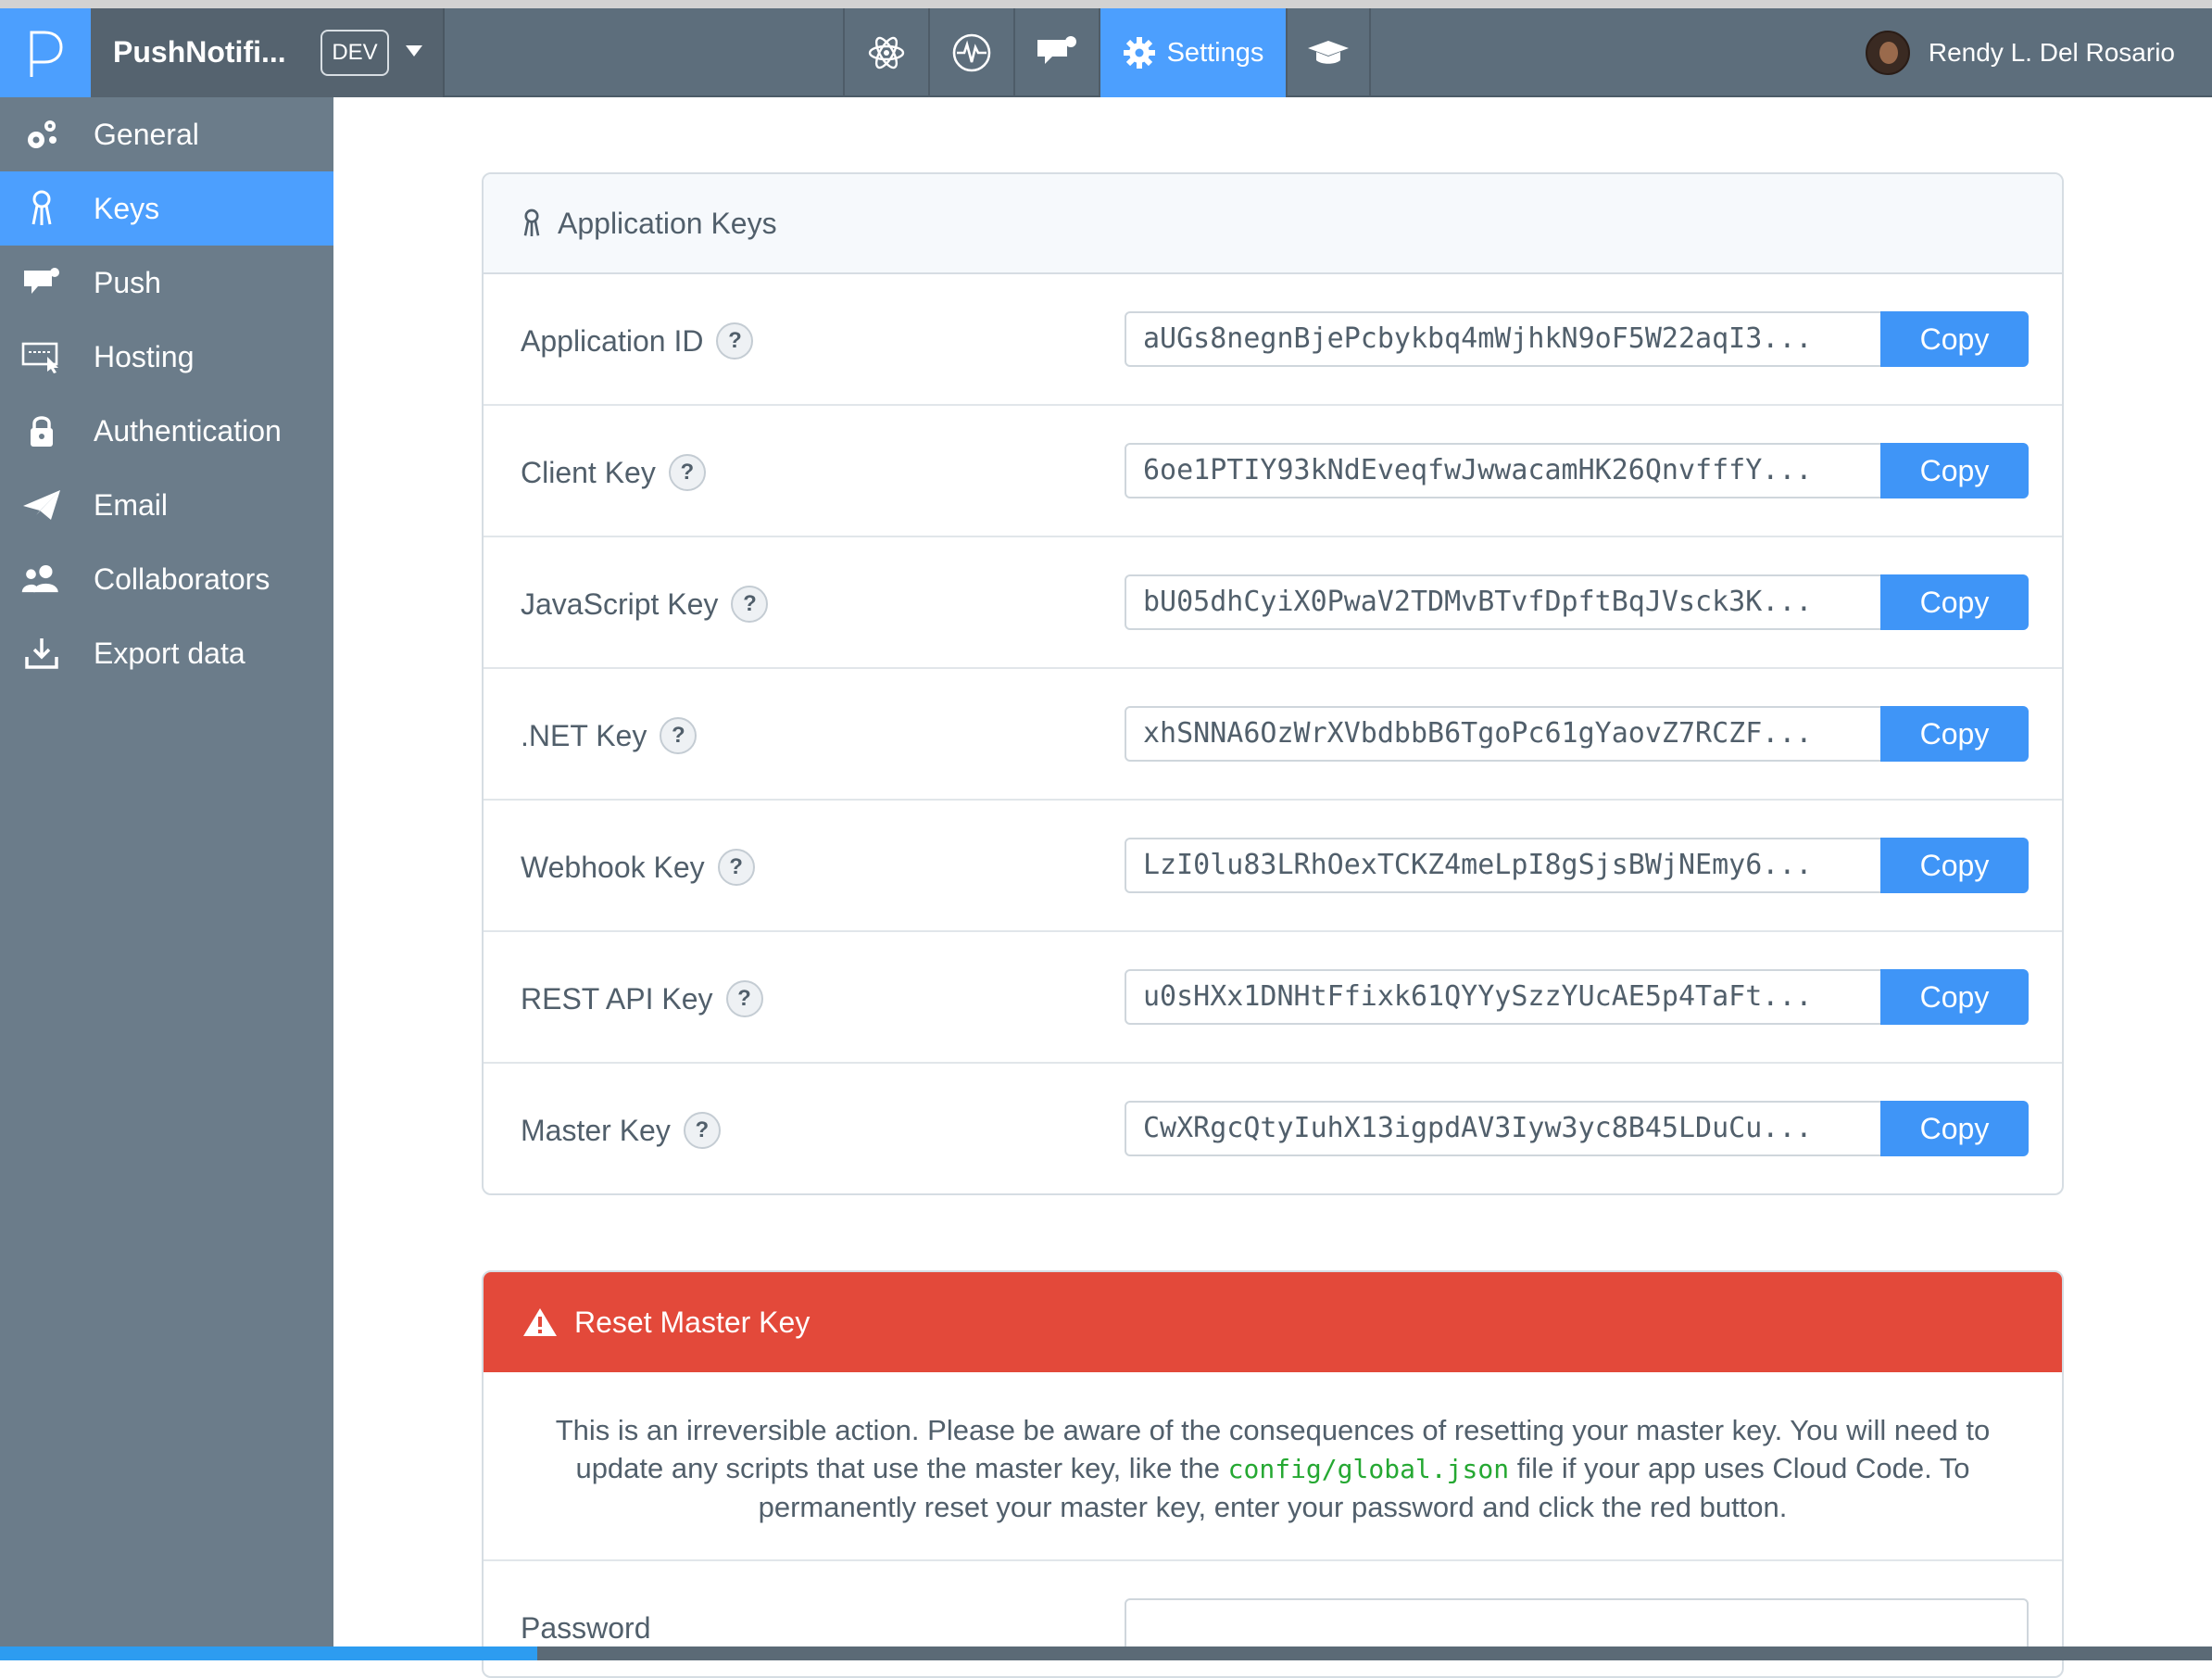 The width and height of the screenshot is (2212, 1678). Describe the element at coordinates (414, 51) in the screenshot. I see `caret-down-icon` at that location.